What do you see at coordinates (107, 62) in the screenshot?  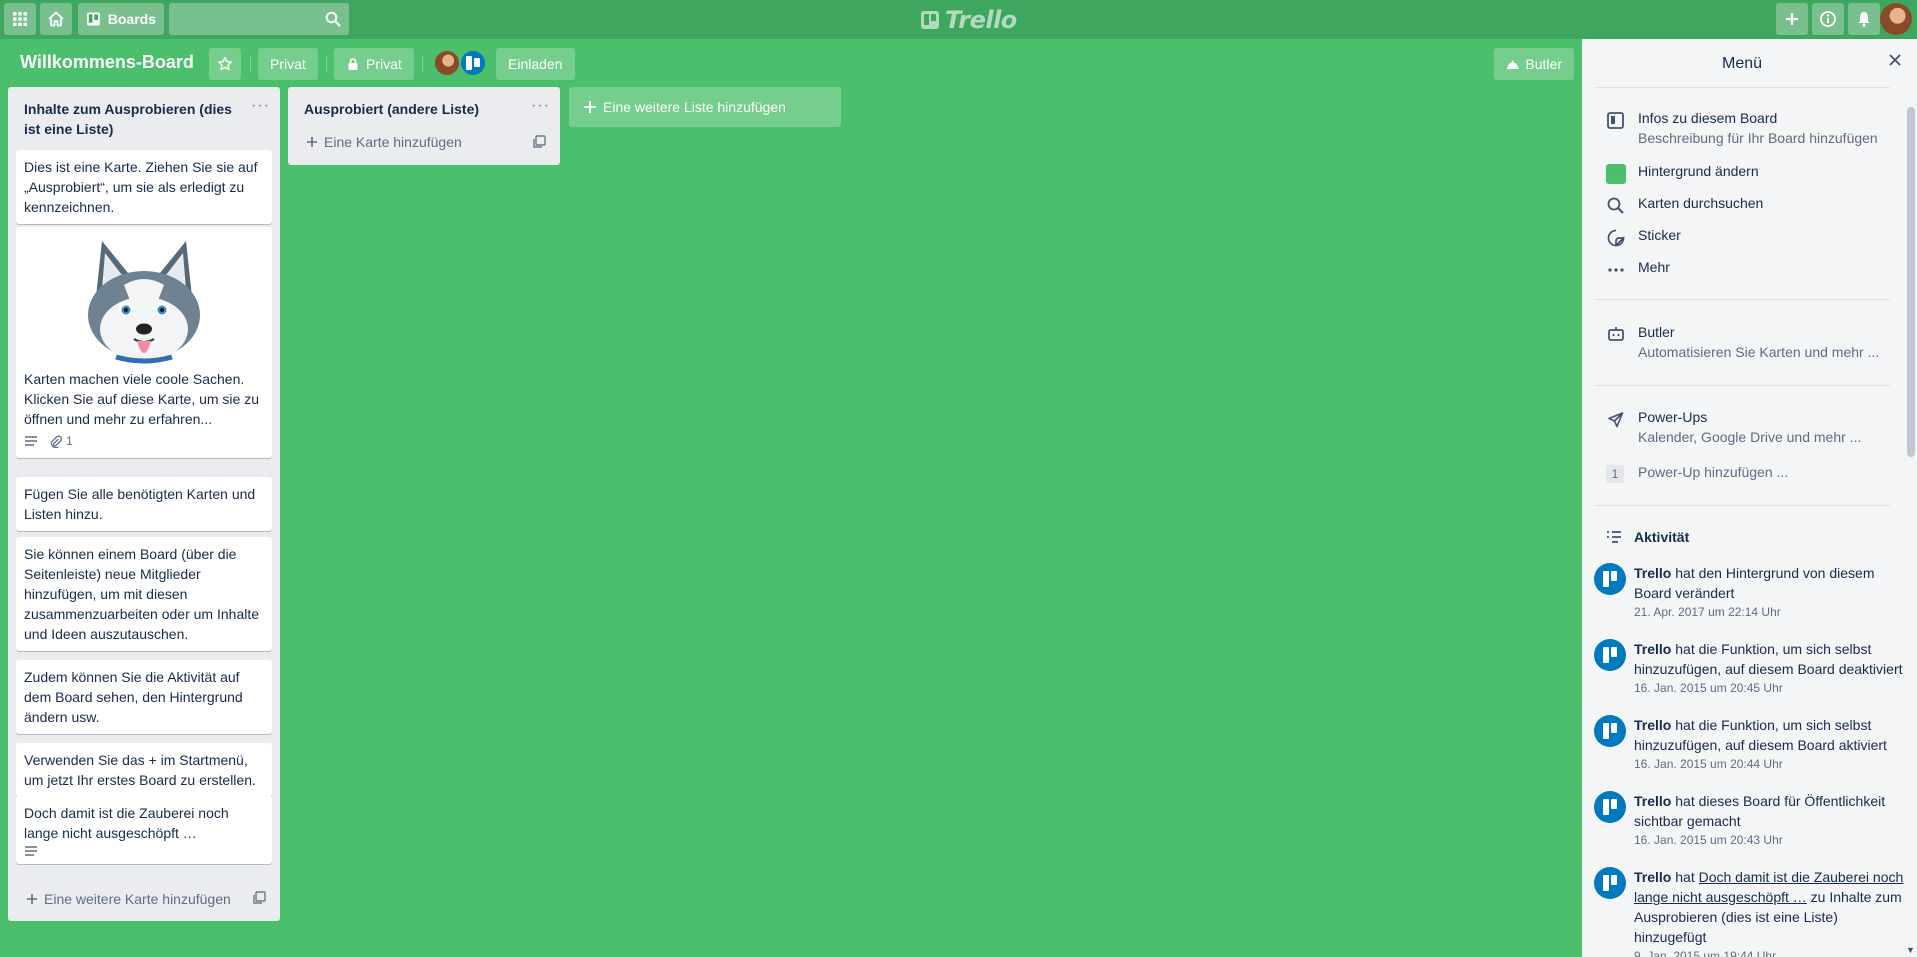 I see `board-title: Willkommens-Board` at bounding box center [107, 62].